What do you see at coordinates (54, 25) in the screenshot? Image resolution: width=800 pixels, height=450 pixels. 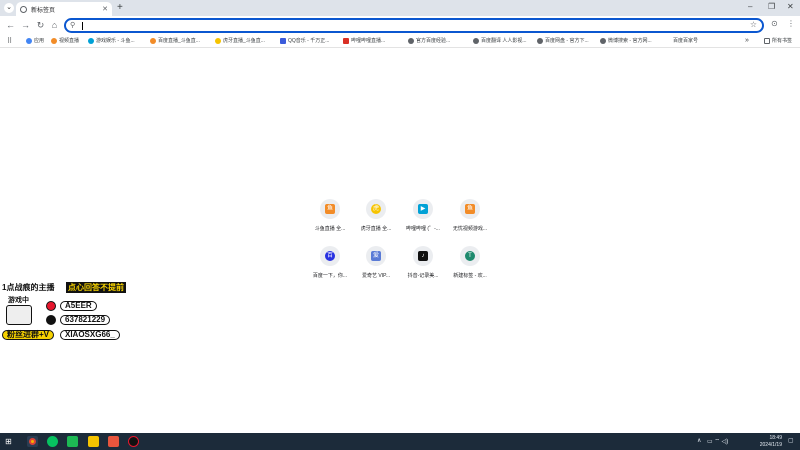 I see `home-button: ⌂` at bounding box center [54, 25].